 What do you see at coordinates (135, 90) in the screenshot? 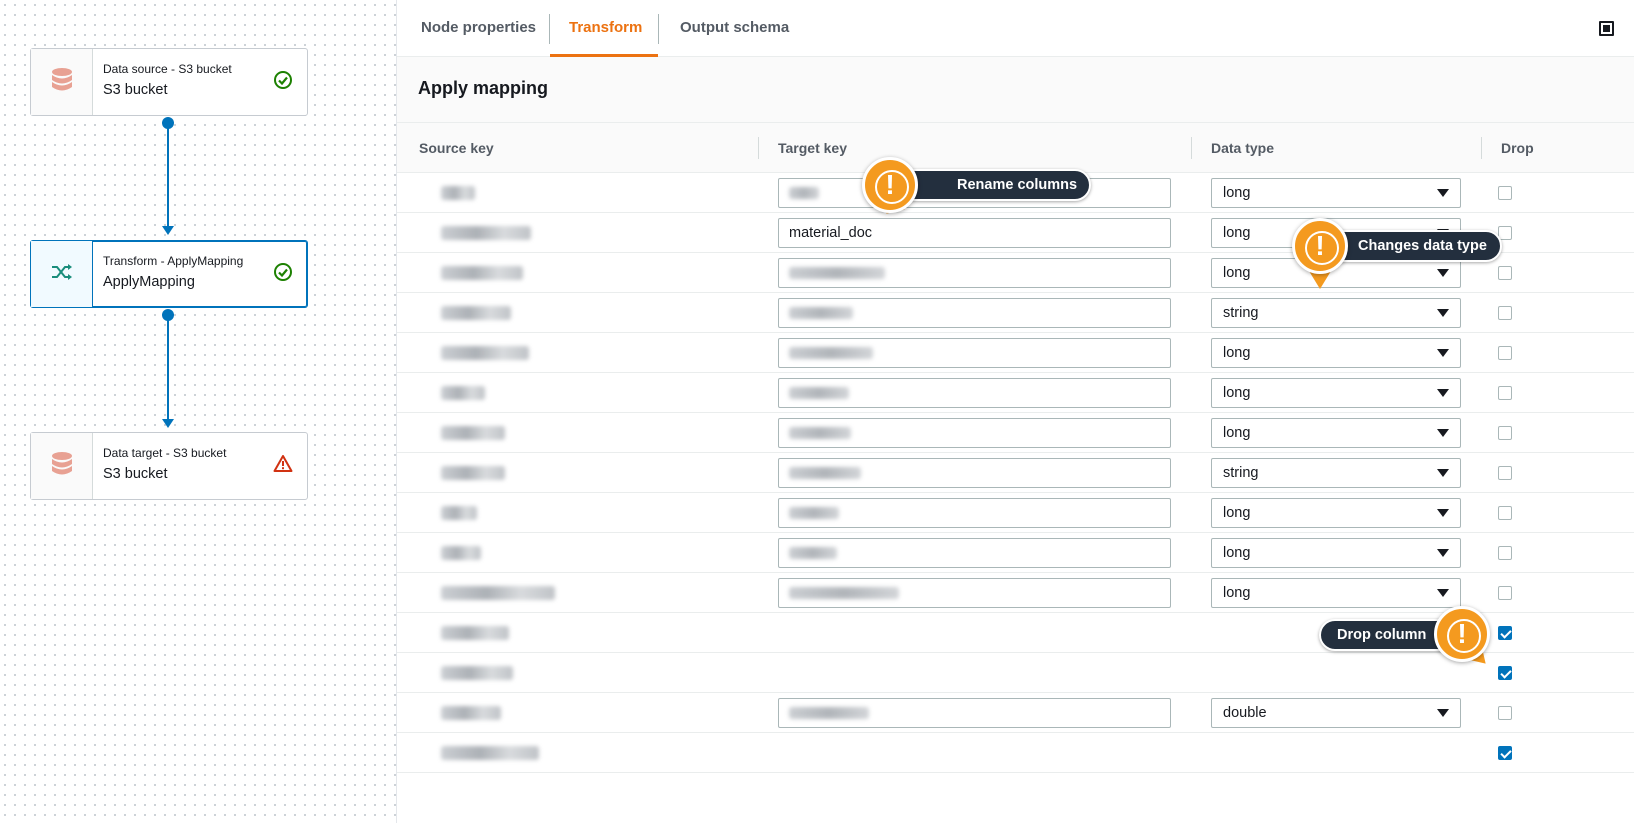
I see `node-title: S3 bucket` at bounding box center [135, 90].